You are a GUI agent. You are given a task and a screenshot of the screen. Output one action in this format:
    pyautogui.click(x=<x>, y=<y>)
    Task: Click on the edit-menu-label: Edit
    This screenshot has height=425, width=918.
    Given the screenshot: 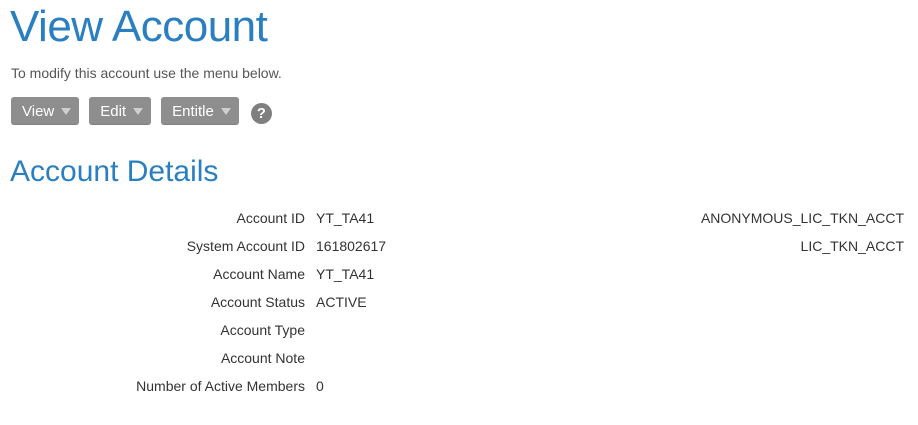 What is the action you would take?
    pyautogui.click(x=113, y=111)
    